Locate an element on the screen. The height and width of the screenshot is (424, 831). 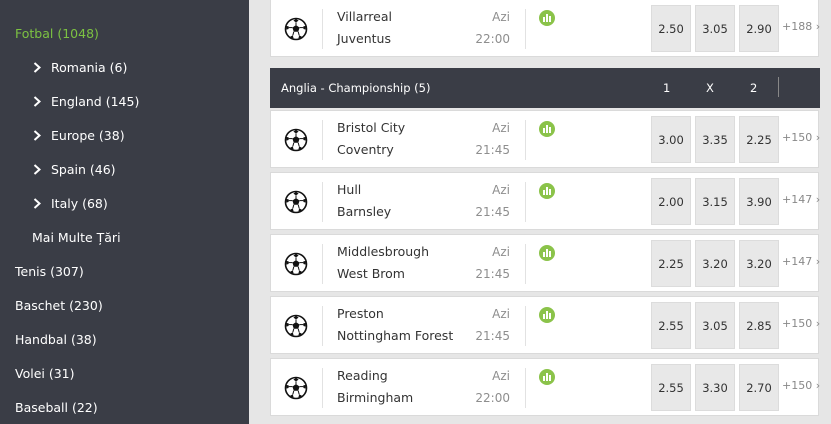
sidebar-item: England (145) is located at coordinates (124, 101).